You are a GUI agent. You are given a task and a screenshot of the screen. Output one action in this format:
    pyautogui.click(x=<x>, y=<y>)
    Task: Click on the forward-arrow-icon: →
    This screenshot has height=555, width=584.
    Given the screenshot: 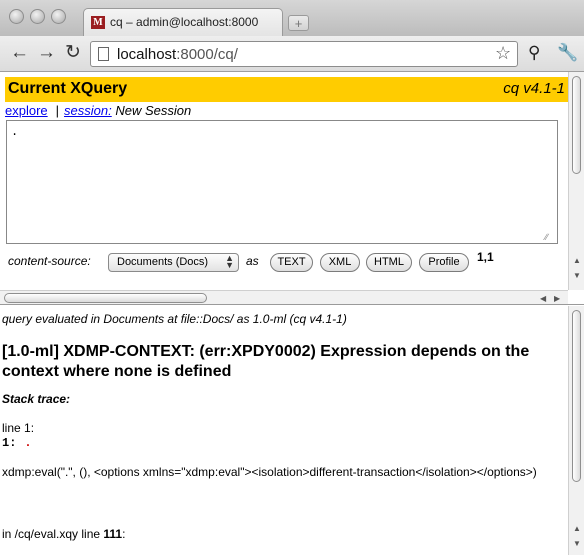 What is the action you would take?
    pyautogui.click(x=46, y=53)
    